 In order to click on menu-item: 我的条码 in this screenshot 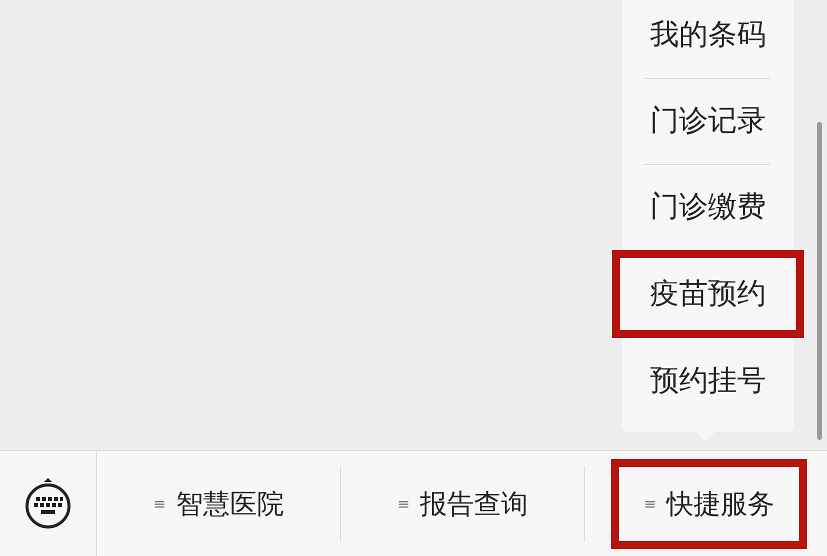, I will do `click(708, 39)`.